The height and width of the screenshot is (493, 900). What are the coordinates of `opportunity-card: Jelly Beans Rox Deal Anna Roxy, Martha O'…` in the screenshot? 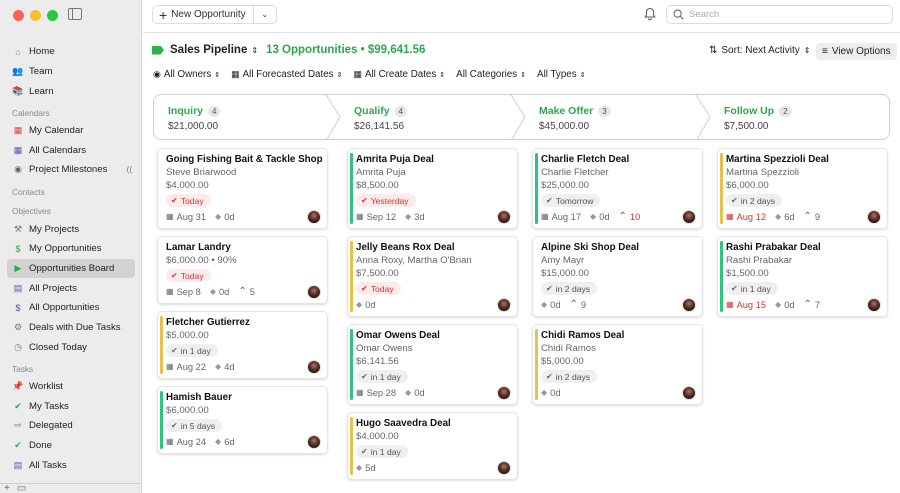 It's located at (432, 276).